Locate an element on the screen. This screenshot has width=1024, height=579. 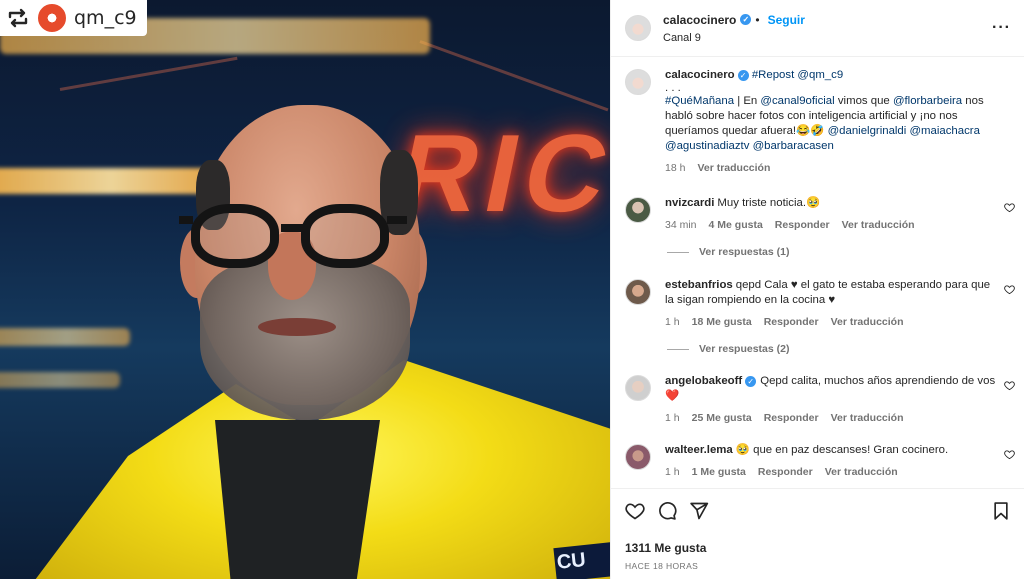
share-send-icon is located at coordinates (699, 511).